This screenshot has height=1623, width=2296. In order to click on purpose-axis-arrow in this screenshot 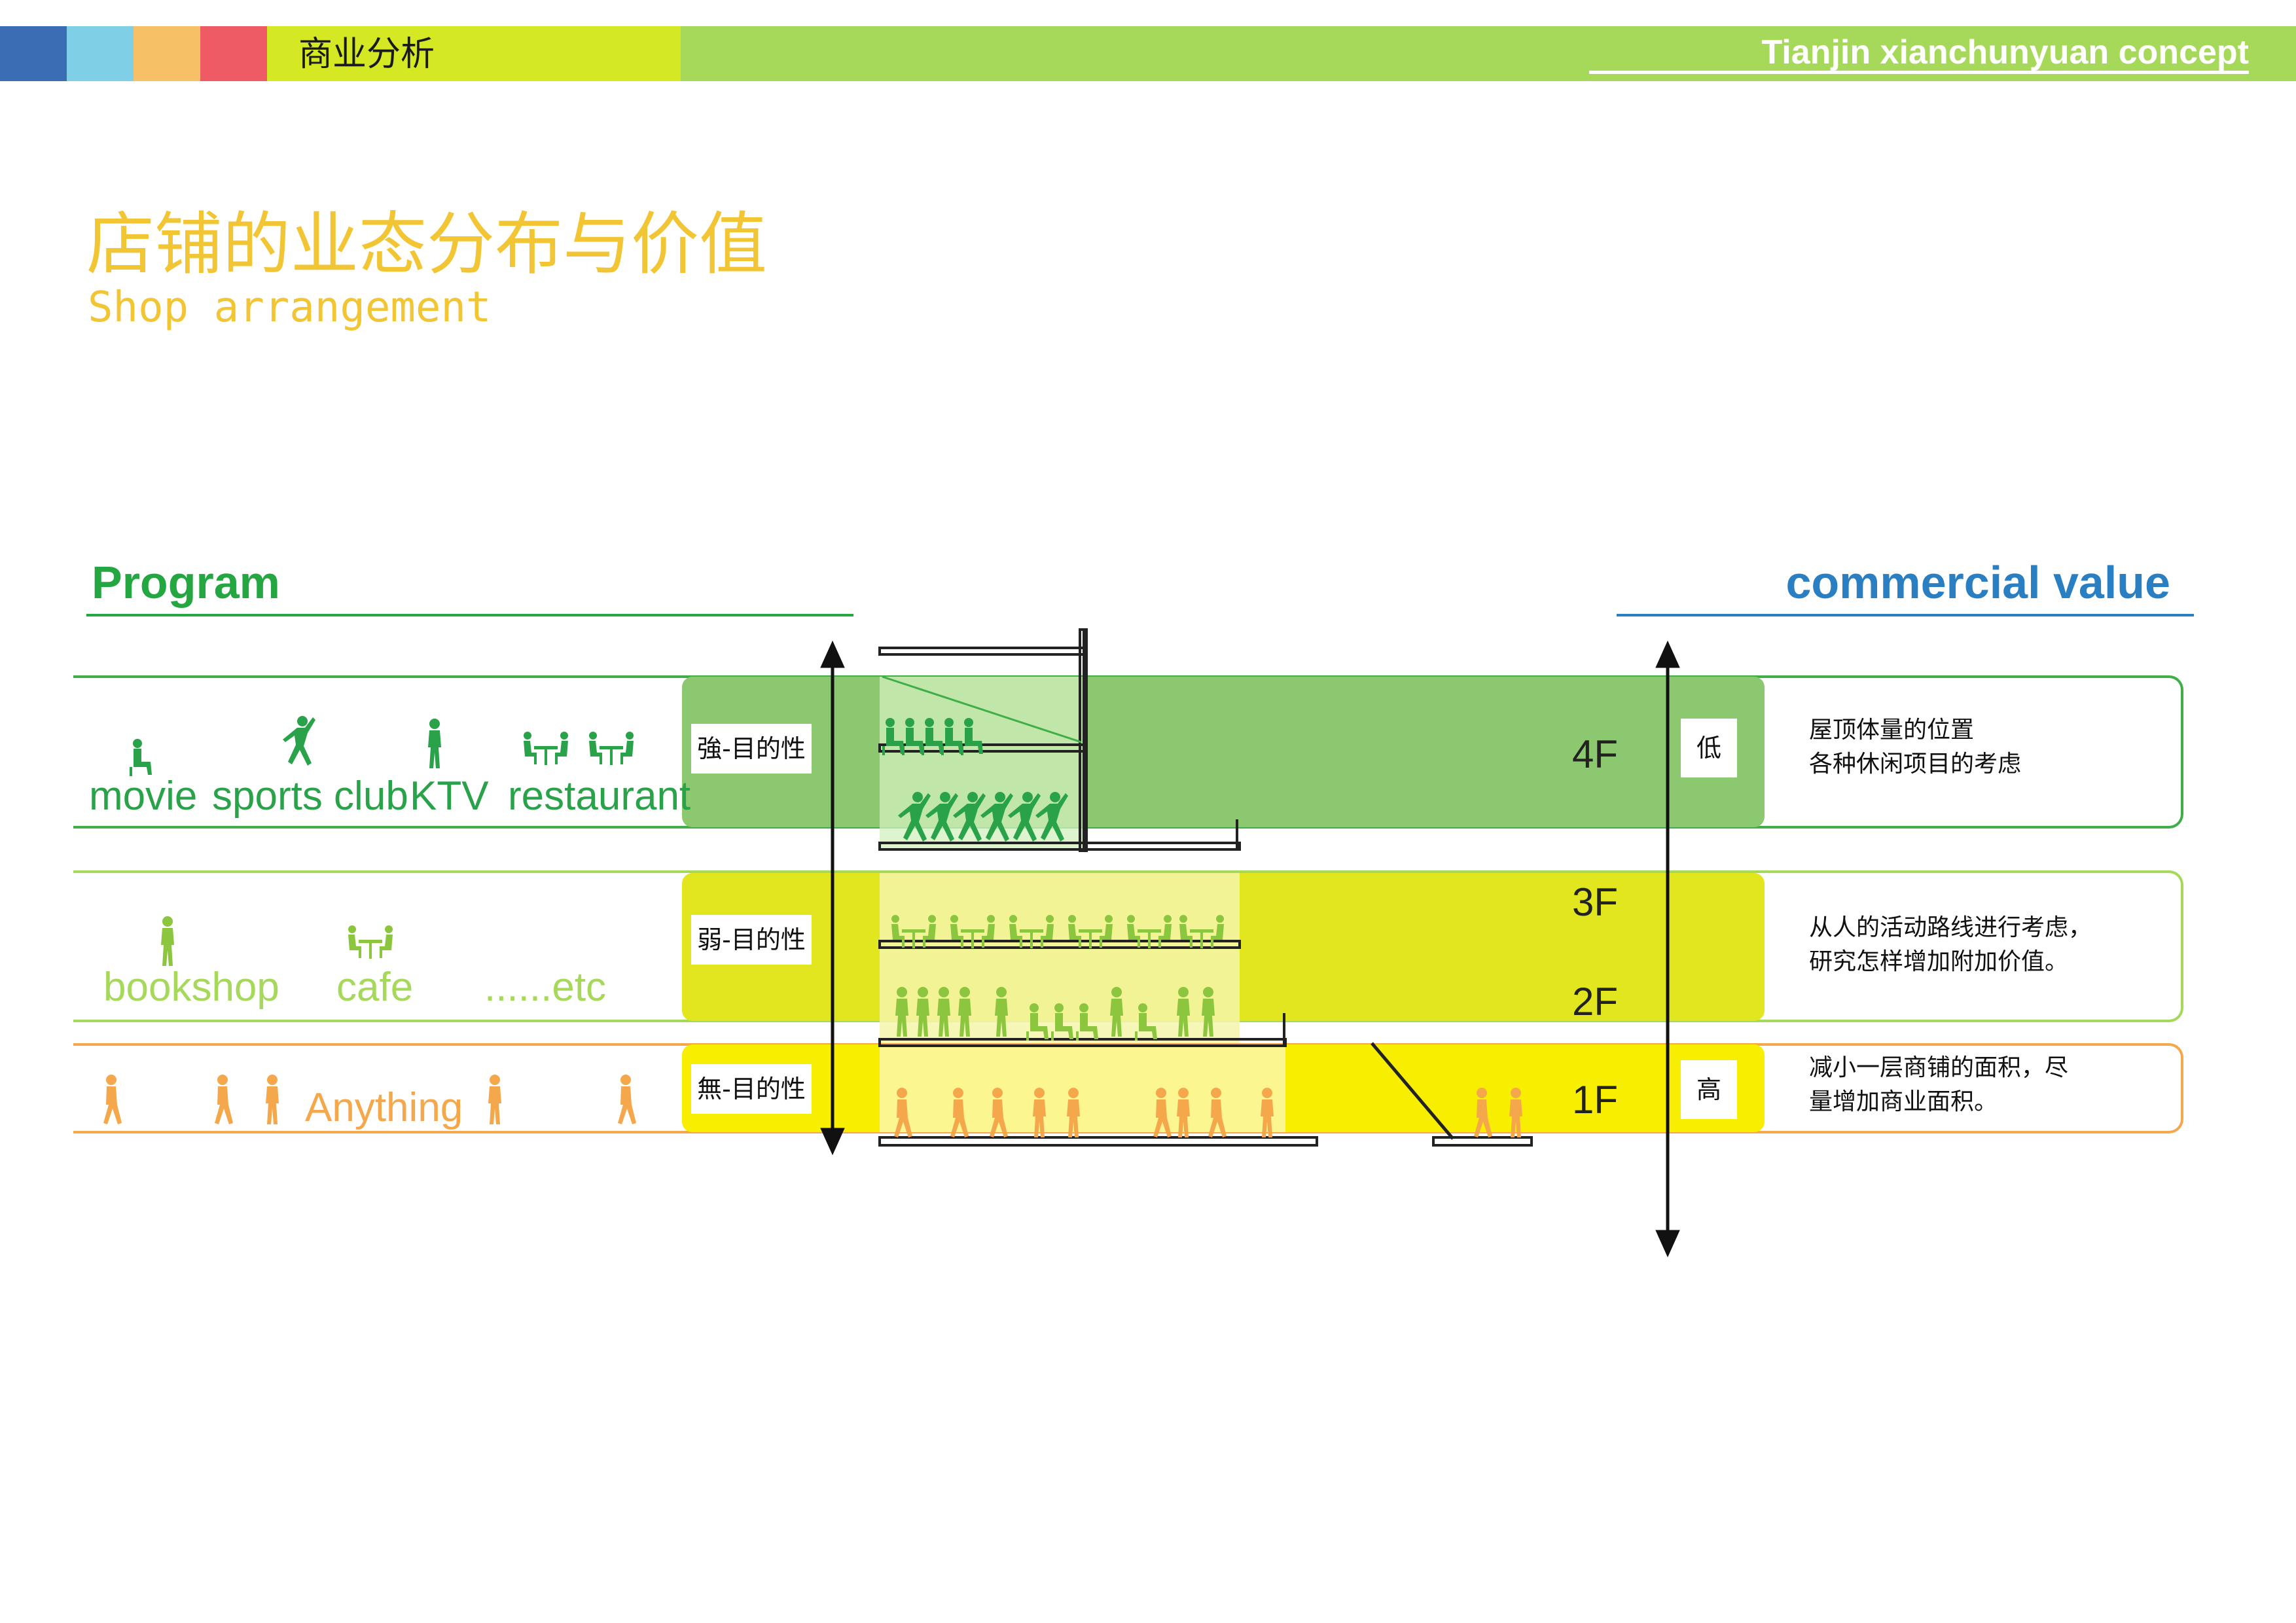, I will do `click(832, 898)`.